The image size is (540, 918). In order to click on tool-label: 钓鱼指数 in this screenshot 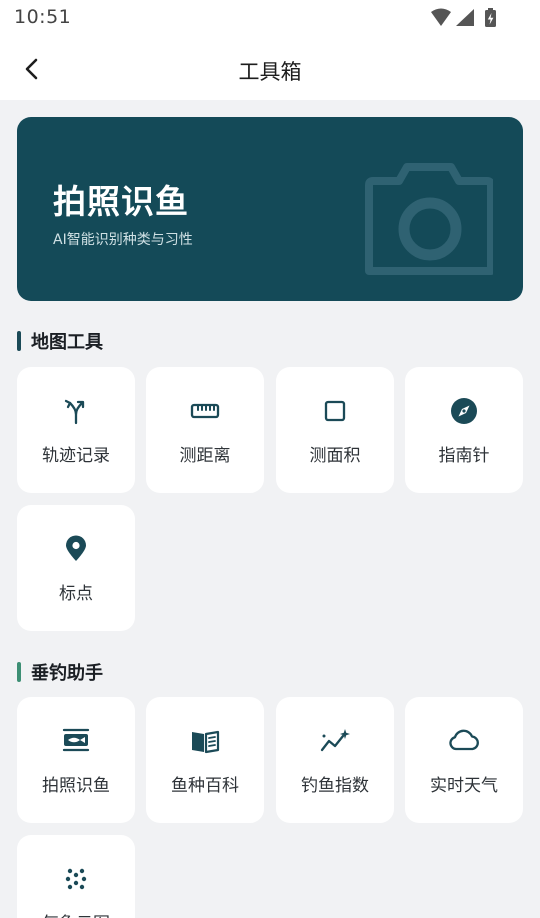, I will do `click(335, 786)`.